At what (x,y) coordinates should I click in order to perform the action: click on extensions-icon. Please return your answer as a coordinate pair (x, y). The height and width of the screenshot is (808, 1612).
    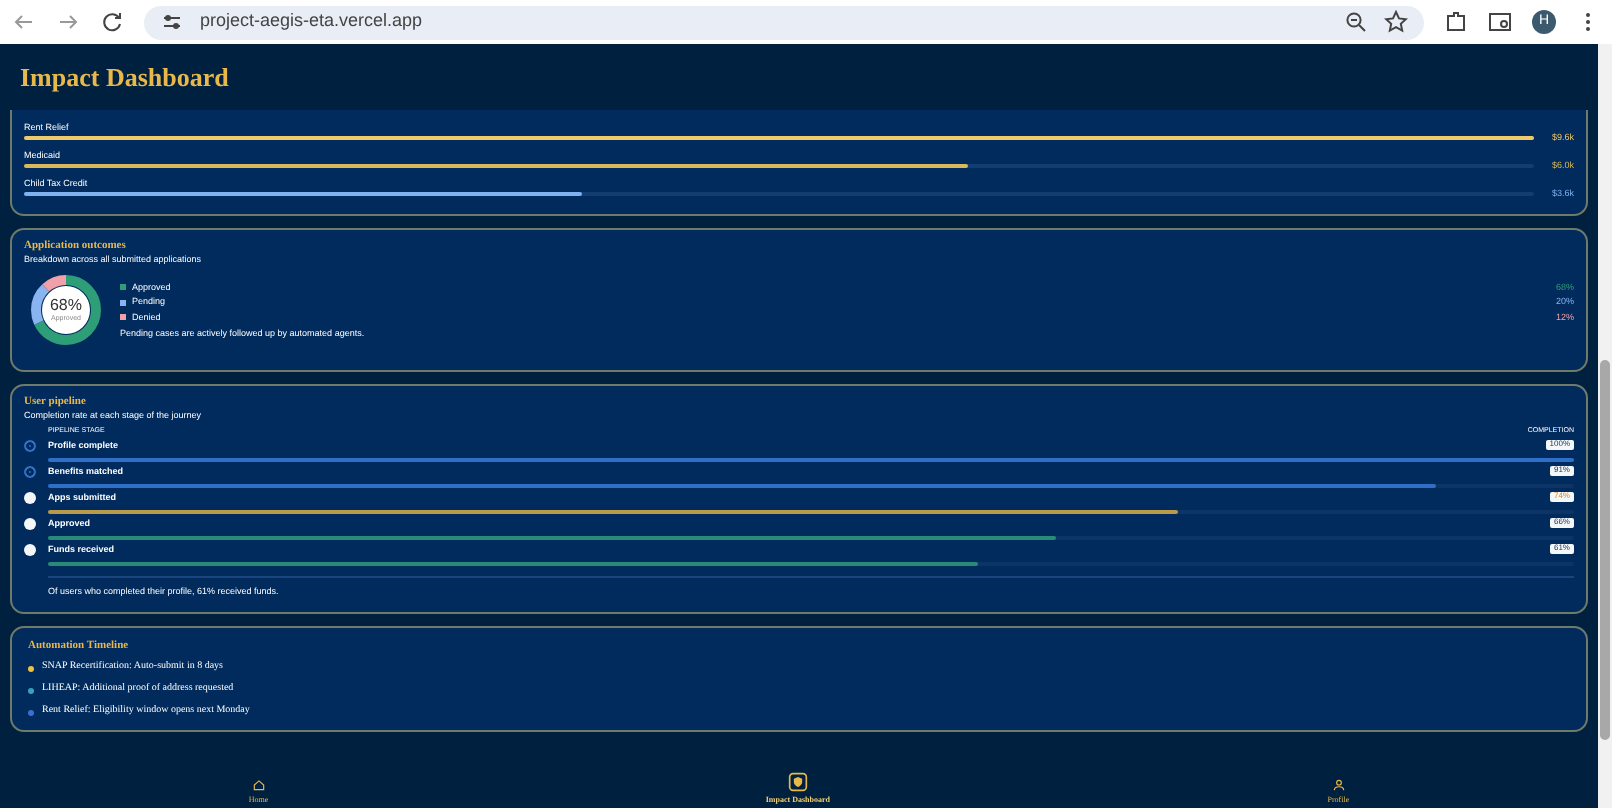
    Looking at the image, I should click on (1456, 22).